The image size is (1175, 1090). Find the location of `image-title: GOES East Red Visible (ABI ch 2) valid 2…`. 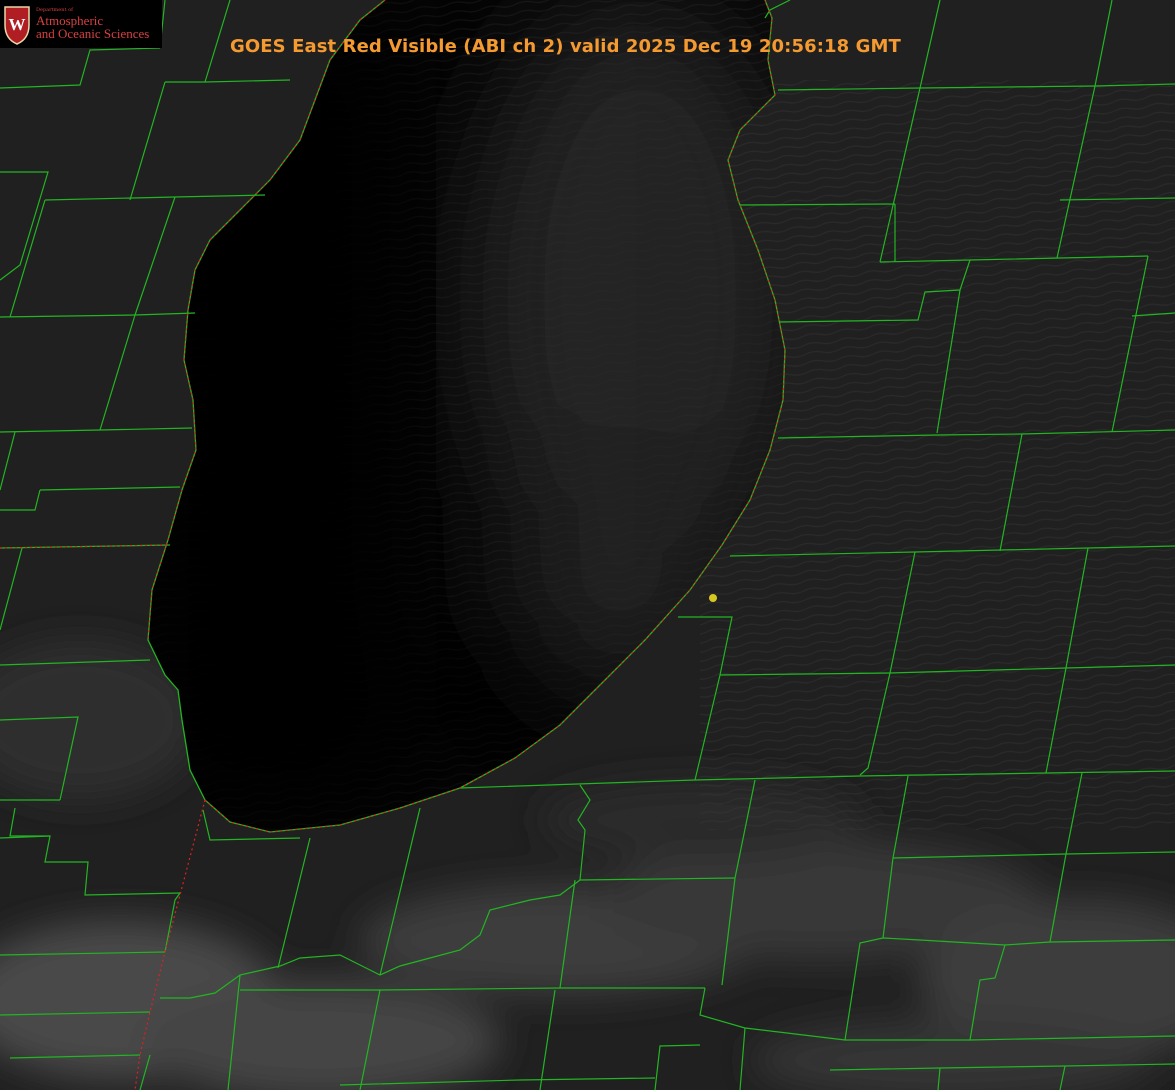

image-title: GOES East Red Visible (ABI ch 2) valid 2… is located at coordinates (565, 46).